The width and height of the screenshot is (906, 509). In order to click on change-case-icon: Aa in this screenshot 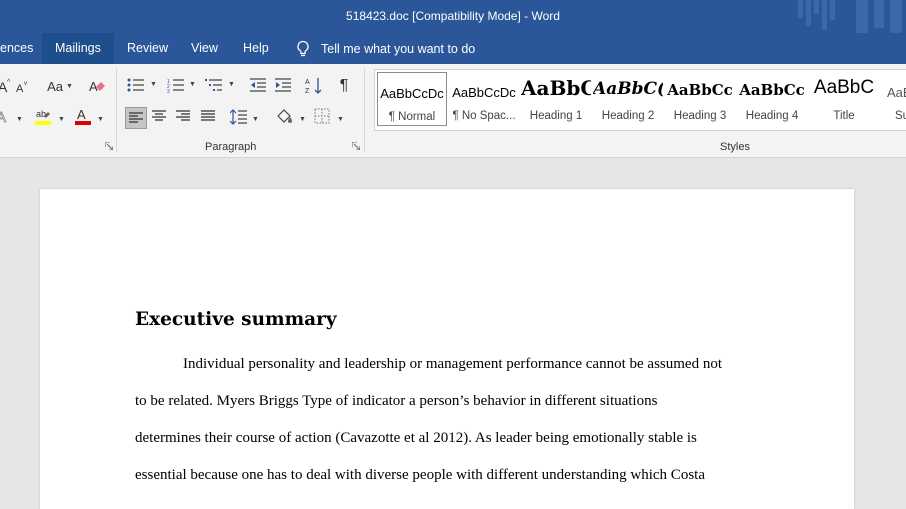, I will do `click(55, 86)`.